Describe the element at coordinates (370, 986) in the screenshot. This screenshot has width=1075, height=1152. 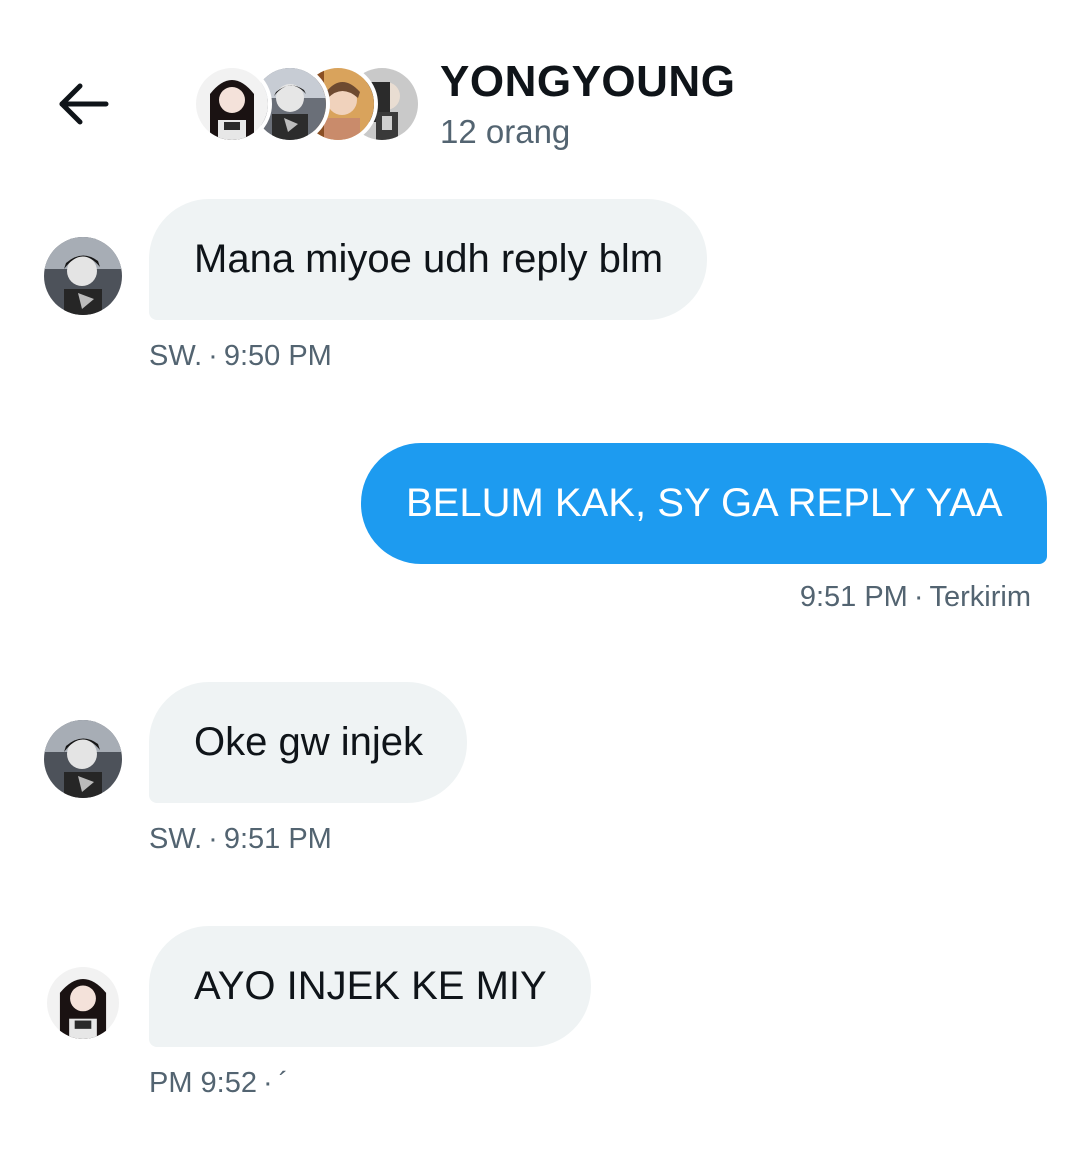
I see `message-bubble: AYO INJEK KE MIY` at that location.